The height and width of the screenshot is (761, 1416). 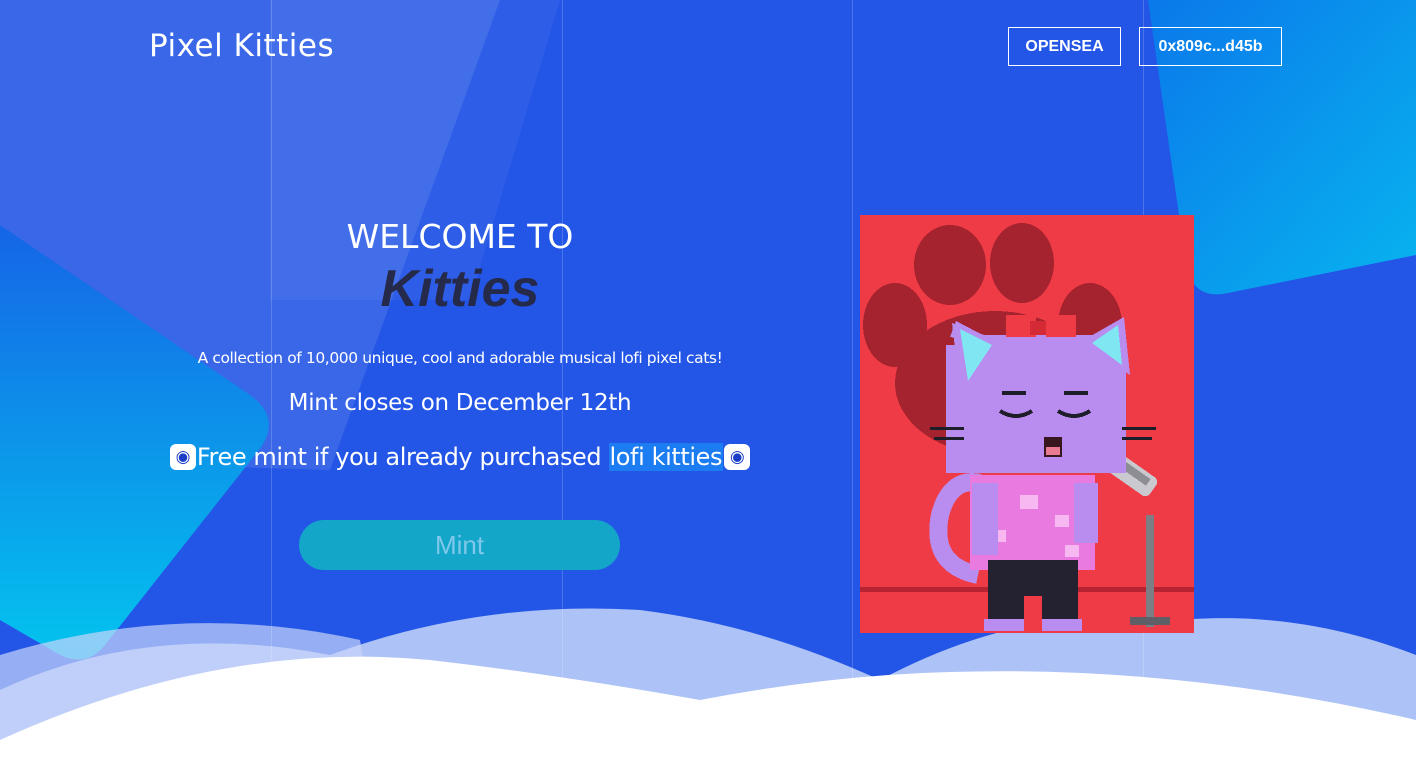 I want to click on brand-logo: Pixel Kitties, so click(x=241, y=46).